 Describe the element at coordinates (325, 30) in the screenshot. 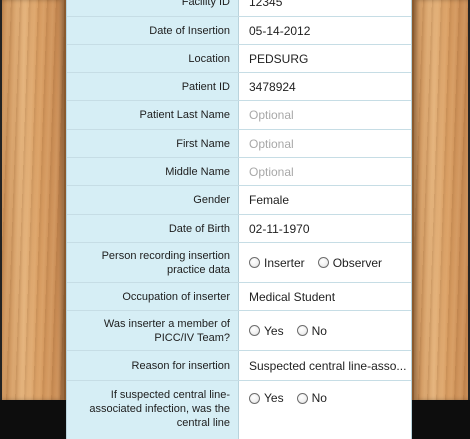

I see `date-of-insertion-field: 05-14-2012` at that location.